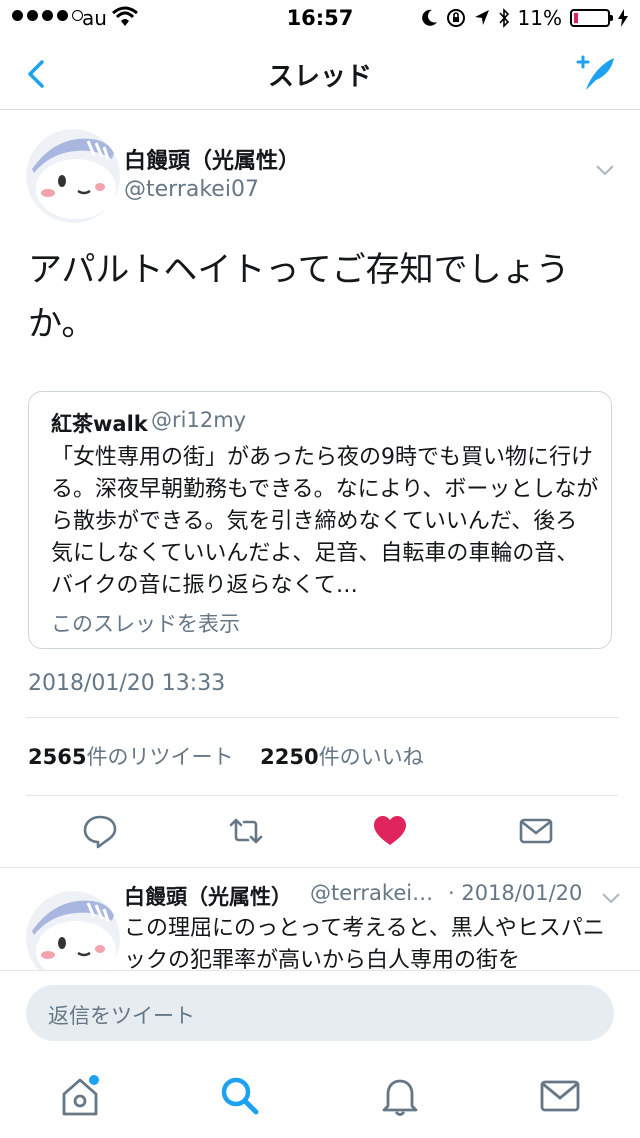 The width and height of the screenshot is (640, 1138). I want to click on reply-author-name: 白饅頭（光属性）, so click(208, 897).